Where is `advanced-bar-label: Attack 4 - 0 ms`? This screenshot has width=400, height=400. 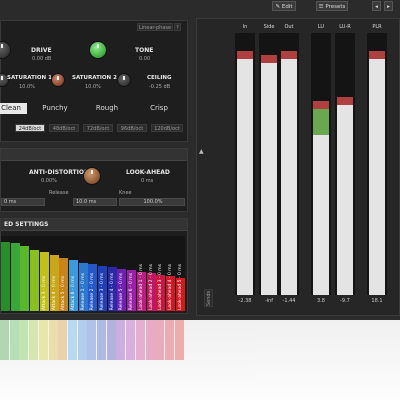
advanced-bar-label: Attack 4 - 0 ms is located at coordinates (54, 292).